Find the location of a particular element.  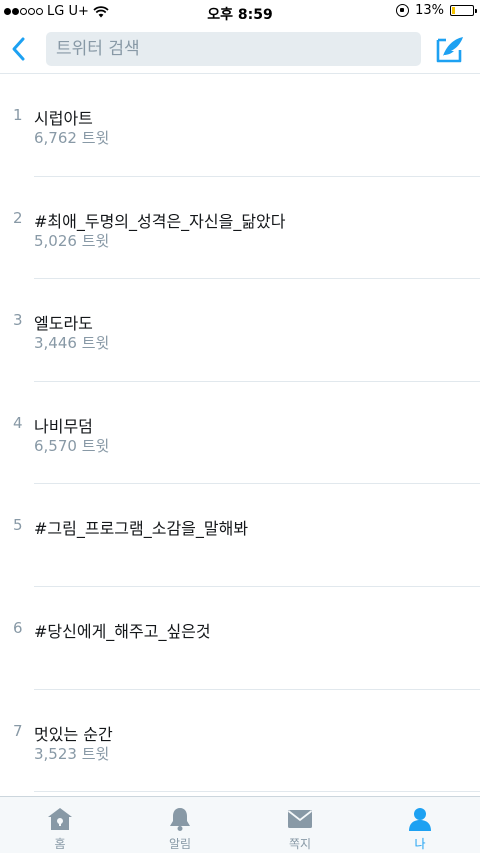

home-icon is located at coordinates (60, 819).